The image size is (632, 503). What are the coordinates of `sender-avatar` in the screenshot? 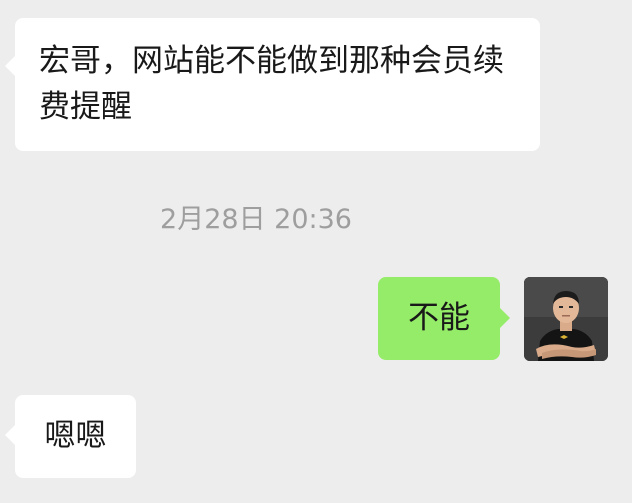 It's located at (566, 319).